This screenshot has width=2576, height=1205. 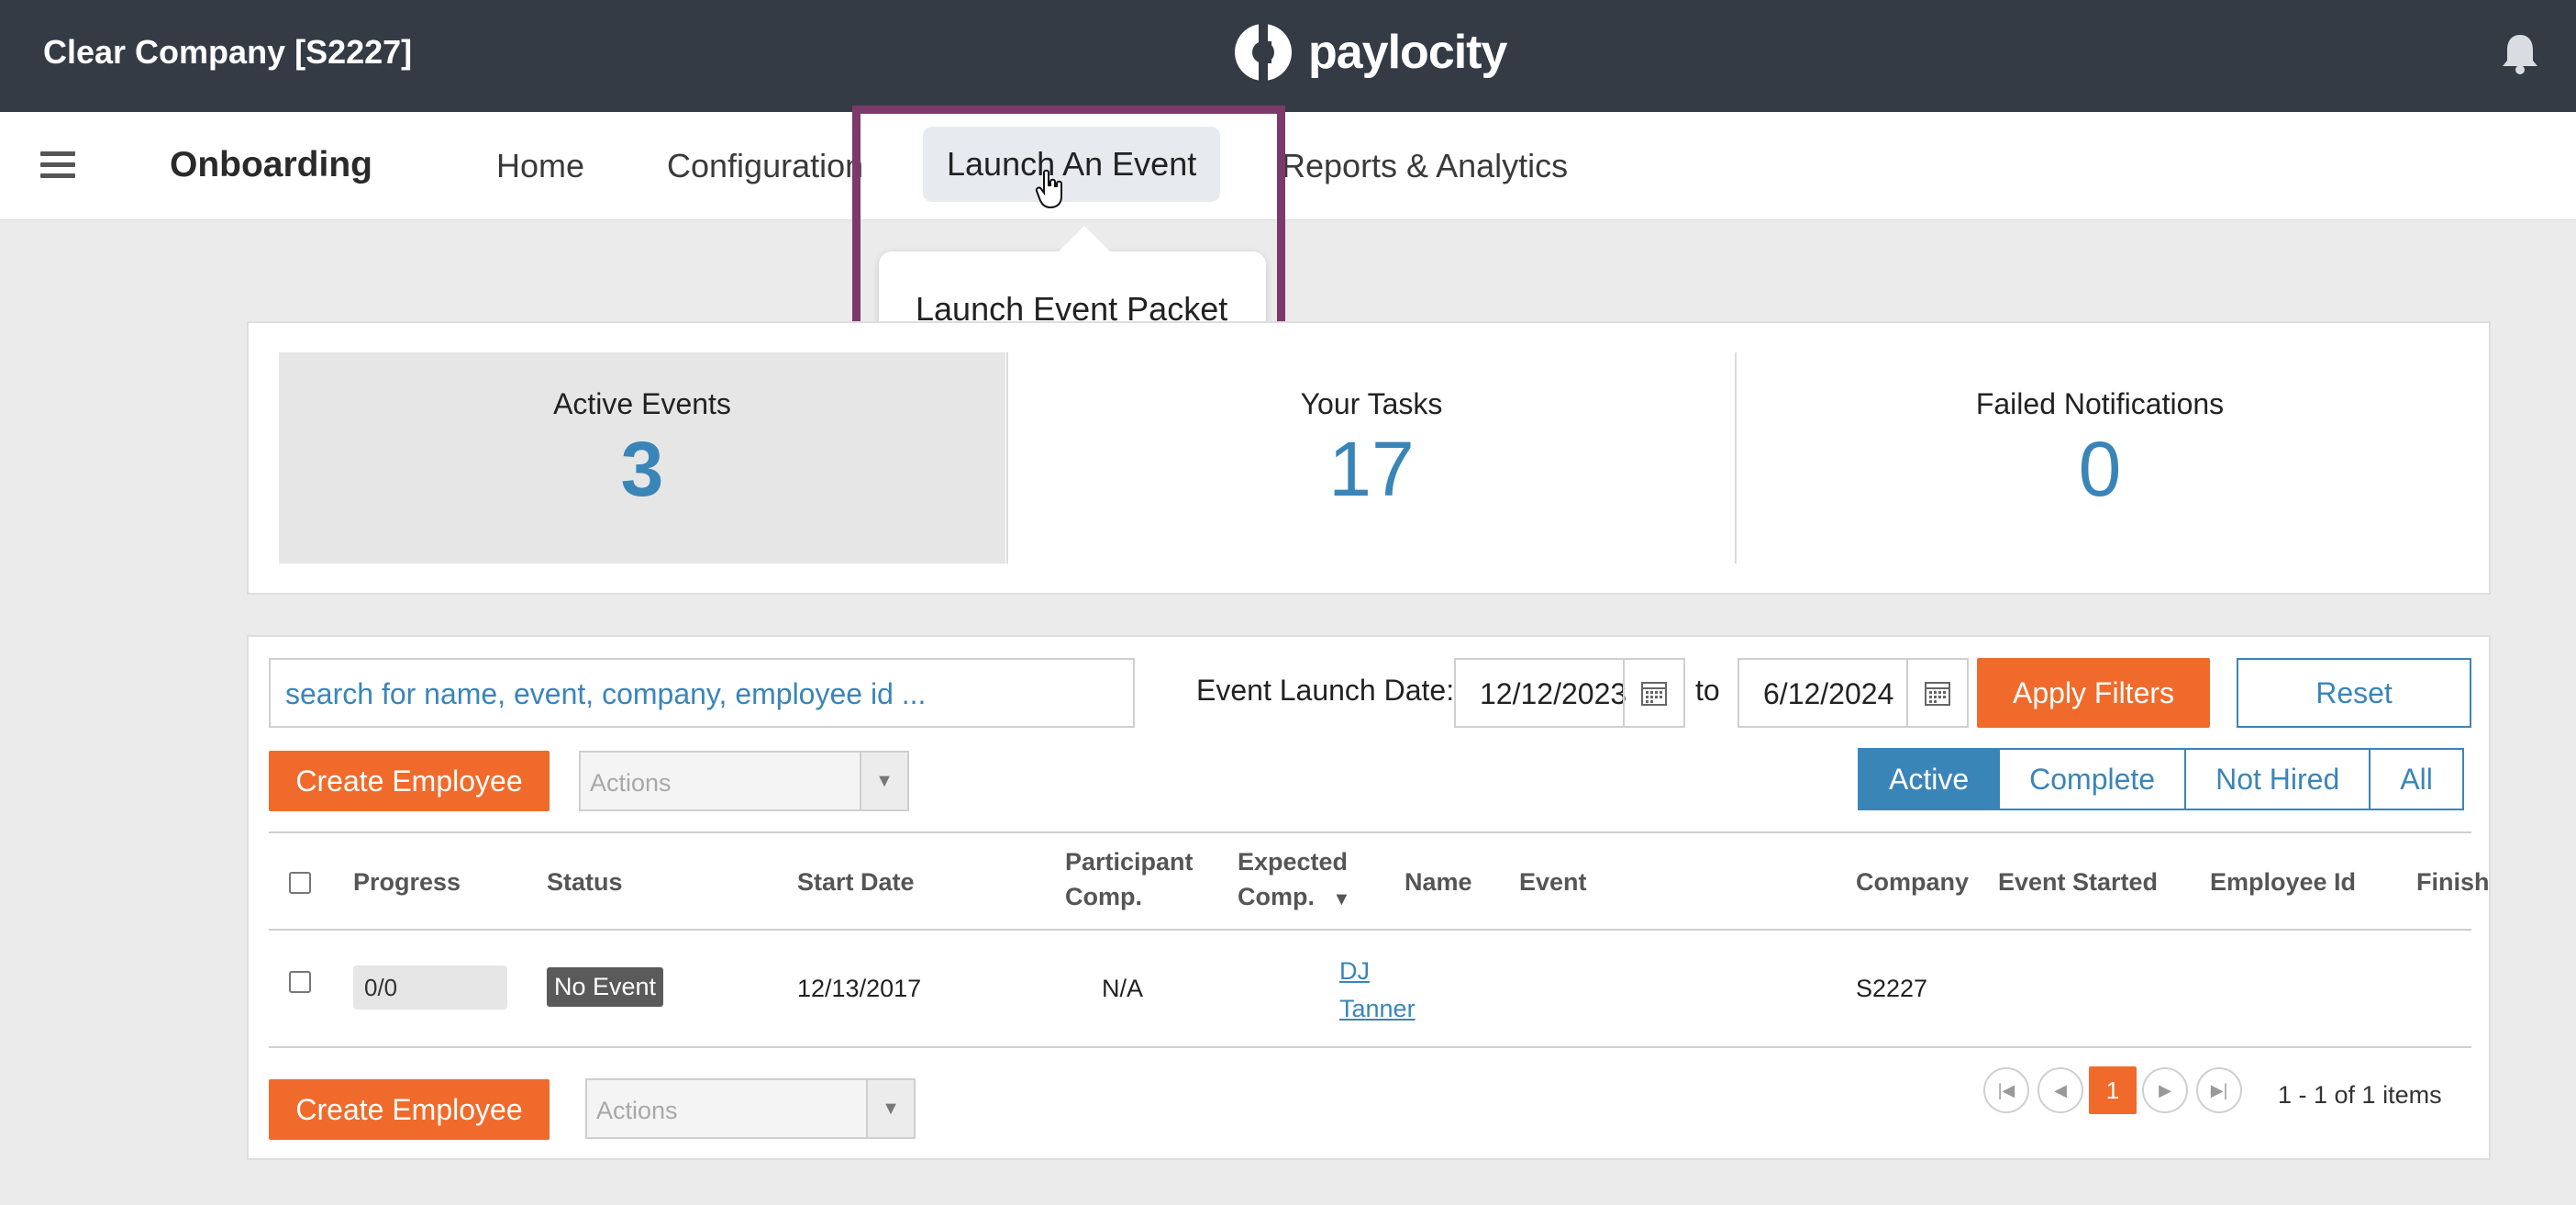 What do you see at coordinates (1050, 191) in the screenshot?
I see `hand-cursor-icon` at bounding box center [1050, 191].